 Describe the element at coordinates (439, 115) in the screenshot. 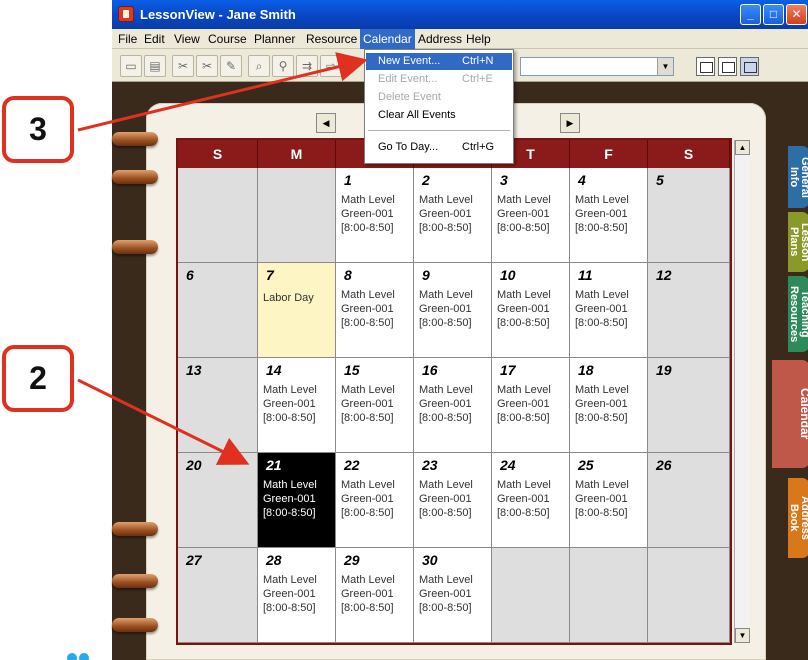

I see `menu-item-clear-all-events: Clear All Events` at that location.